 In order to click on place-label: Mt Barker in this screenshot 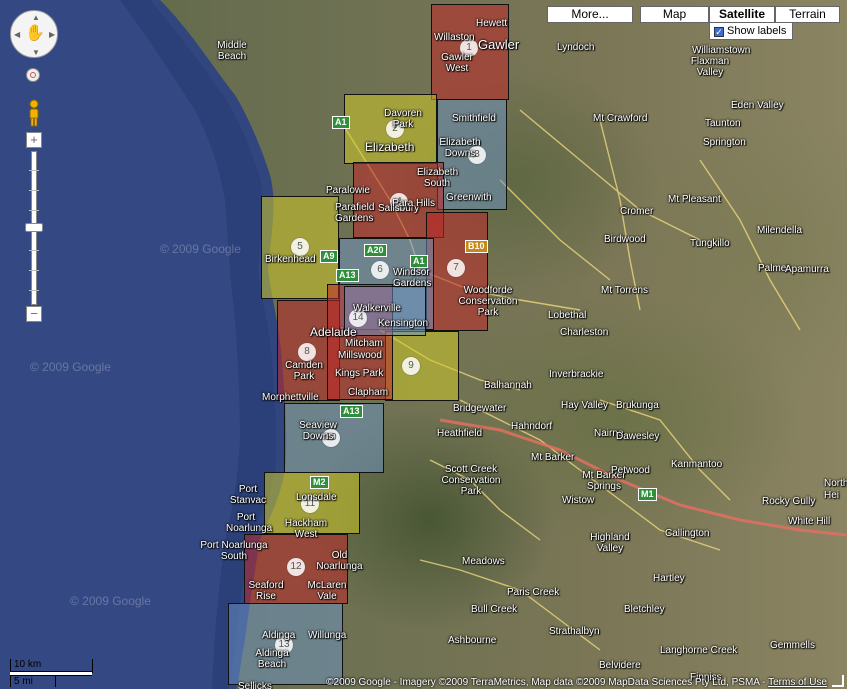, I will do `click(553, 457)`.